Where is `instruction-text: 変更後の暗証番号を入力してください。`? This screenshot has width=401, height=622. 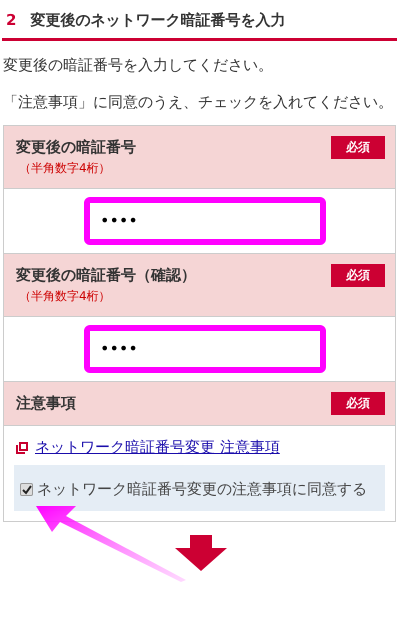
instruction-text: 変更後の暗証番号を入力してください。 is located at coordinates (138, 65).